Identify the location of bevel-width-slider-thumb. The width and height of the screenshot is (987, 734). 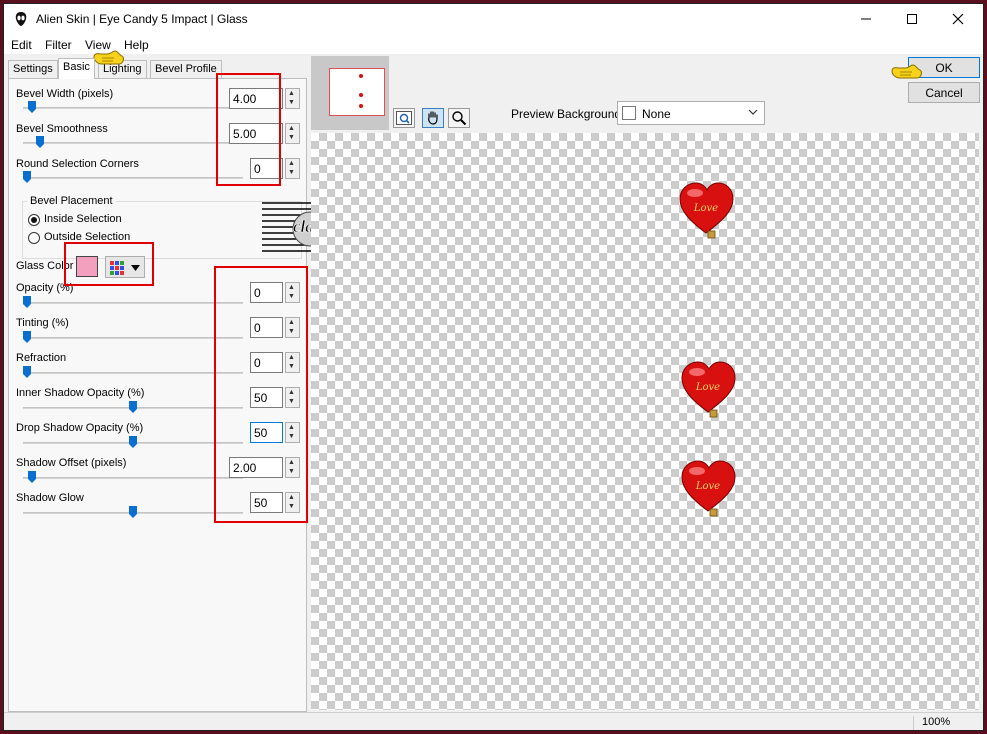
(32, 107).